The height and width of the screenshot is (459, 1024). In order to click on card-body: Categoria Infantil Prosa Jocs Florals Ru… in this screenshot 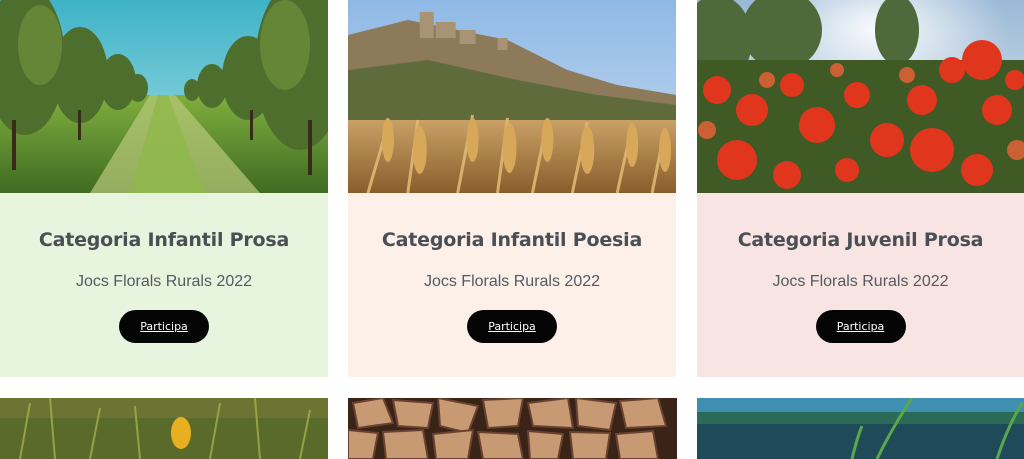, I will do `click(164, 285)`.